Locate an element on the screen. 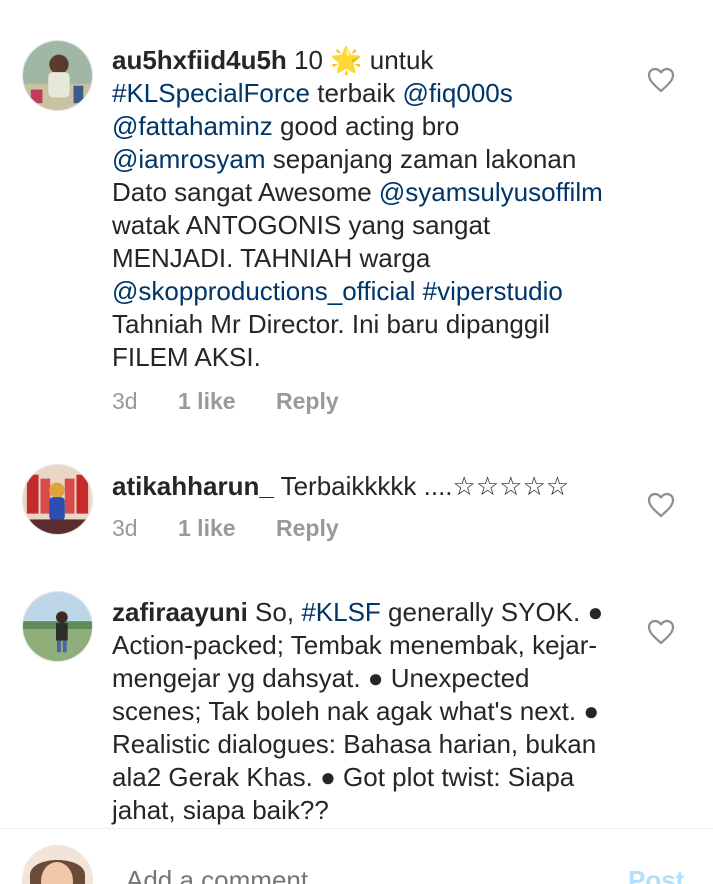 The height and width of the screenshot is (884, 713). comment-content: Terbaikkkkk ....☆☆☆☆☆ is located at coordinates (421, 486).